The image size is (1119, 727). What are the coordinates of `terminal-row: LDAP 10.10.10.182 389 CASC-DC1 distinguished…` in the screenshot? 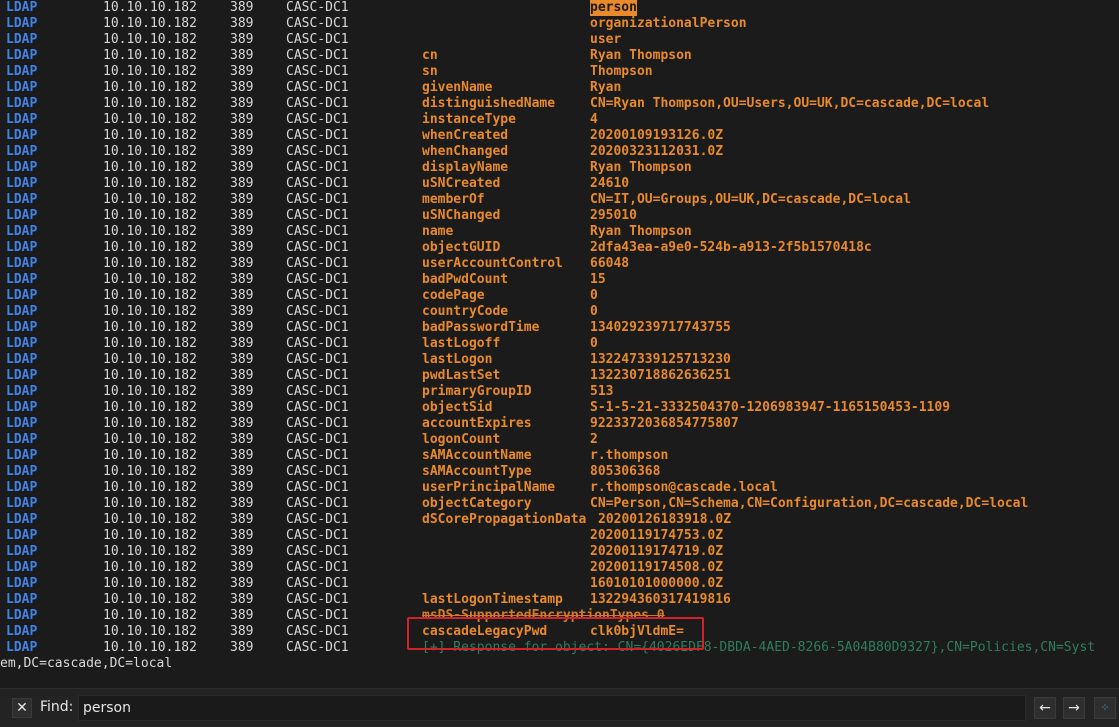 It's located at (559, 104).